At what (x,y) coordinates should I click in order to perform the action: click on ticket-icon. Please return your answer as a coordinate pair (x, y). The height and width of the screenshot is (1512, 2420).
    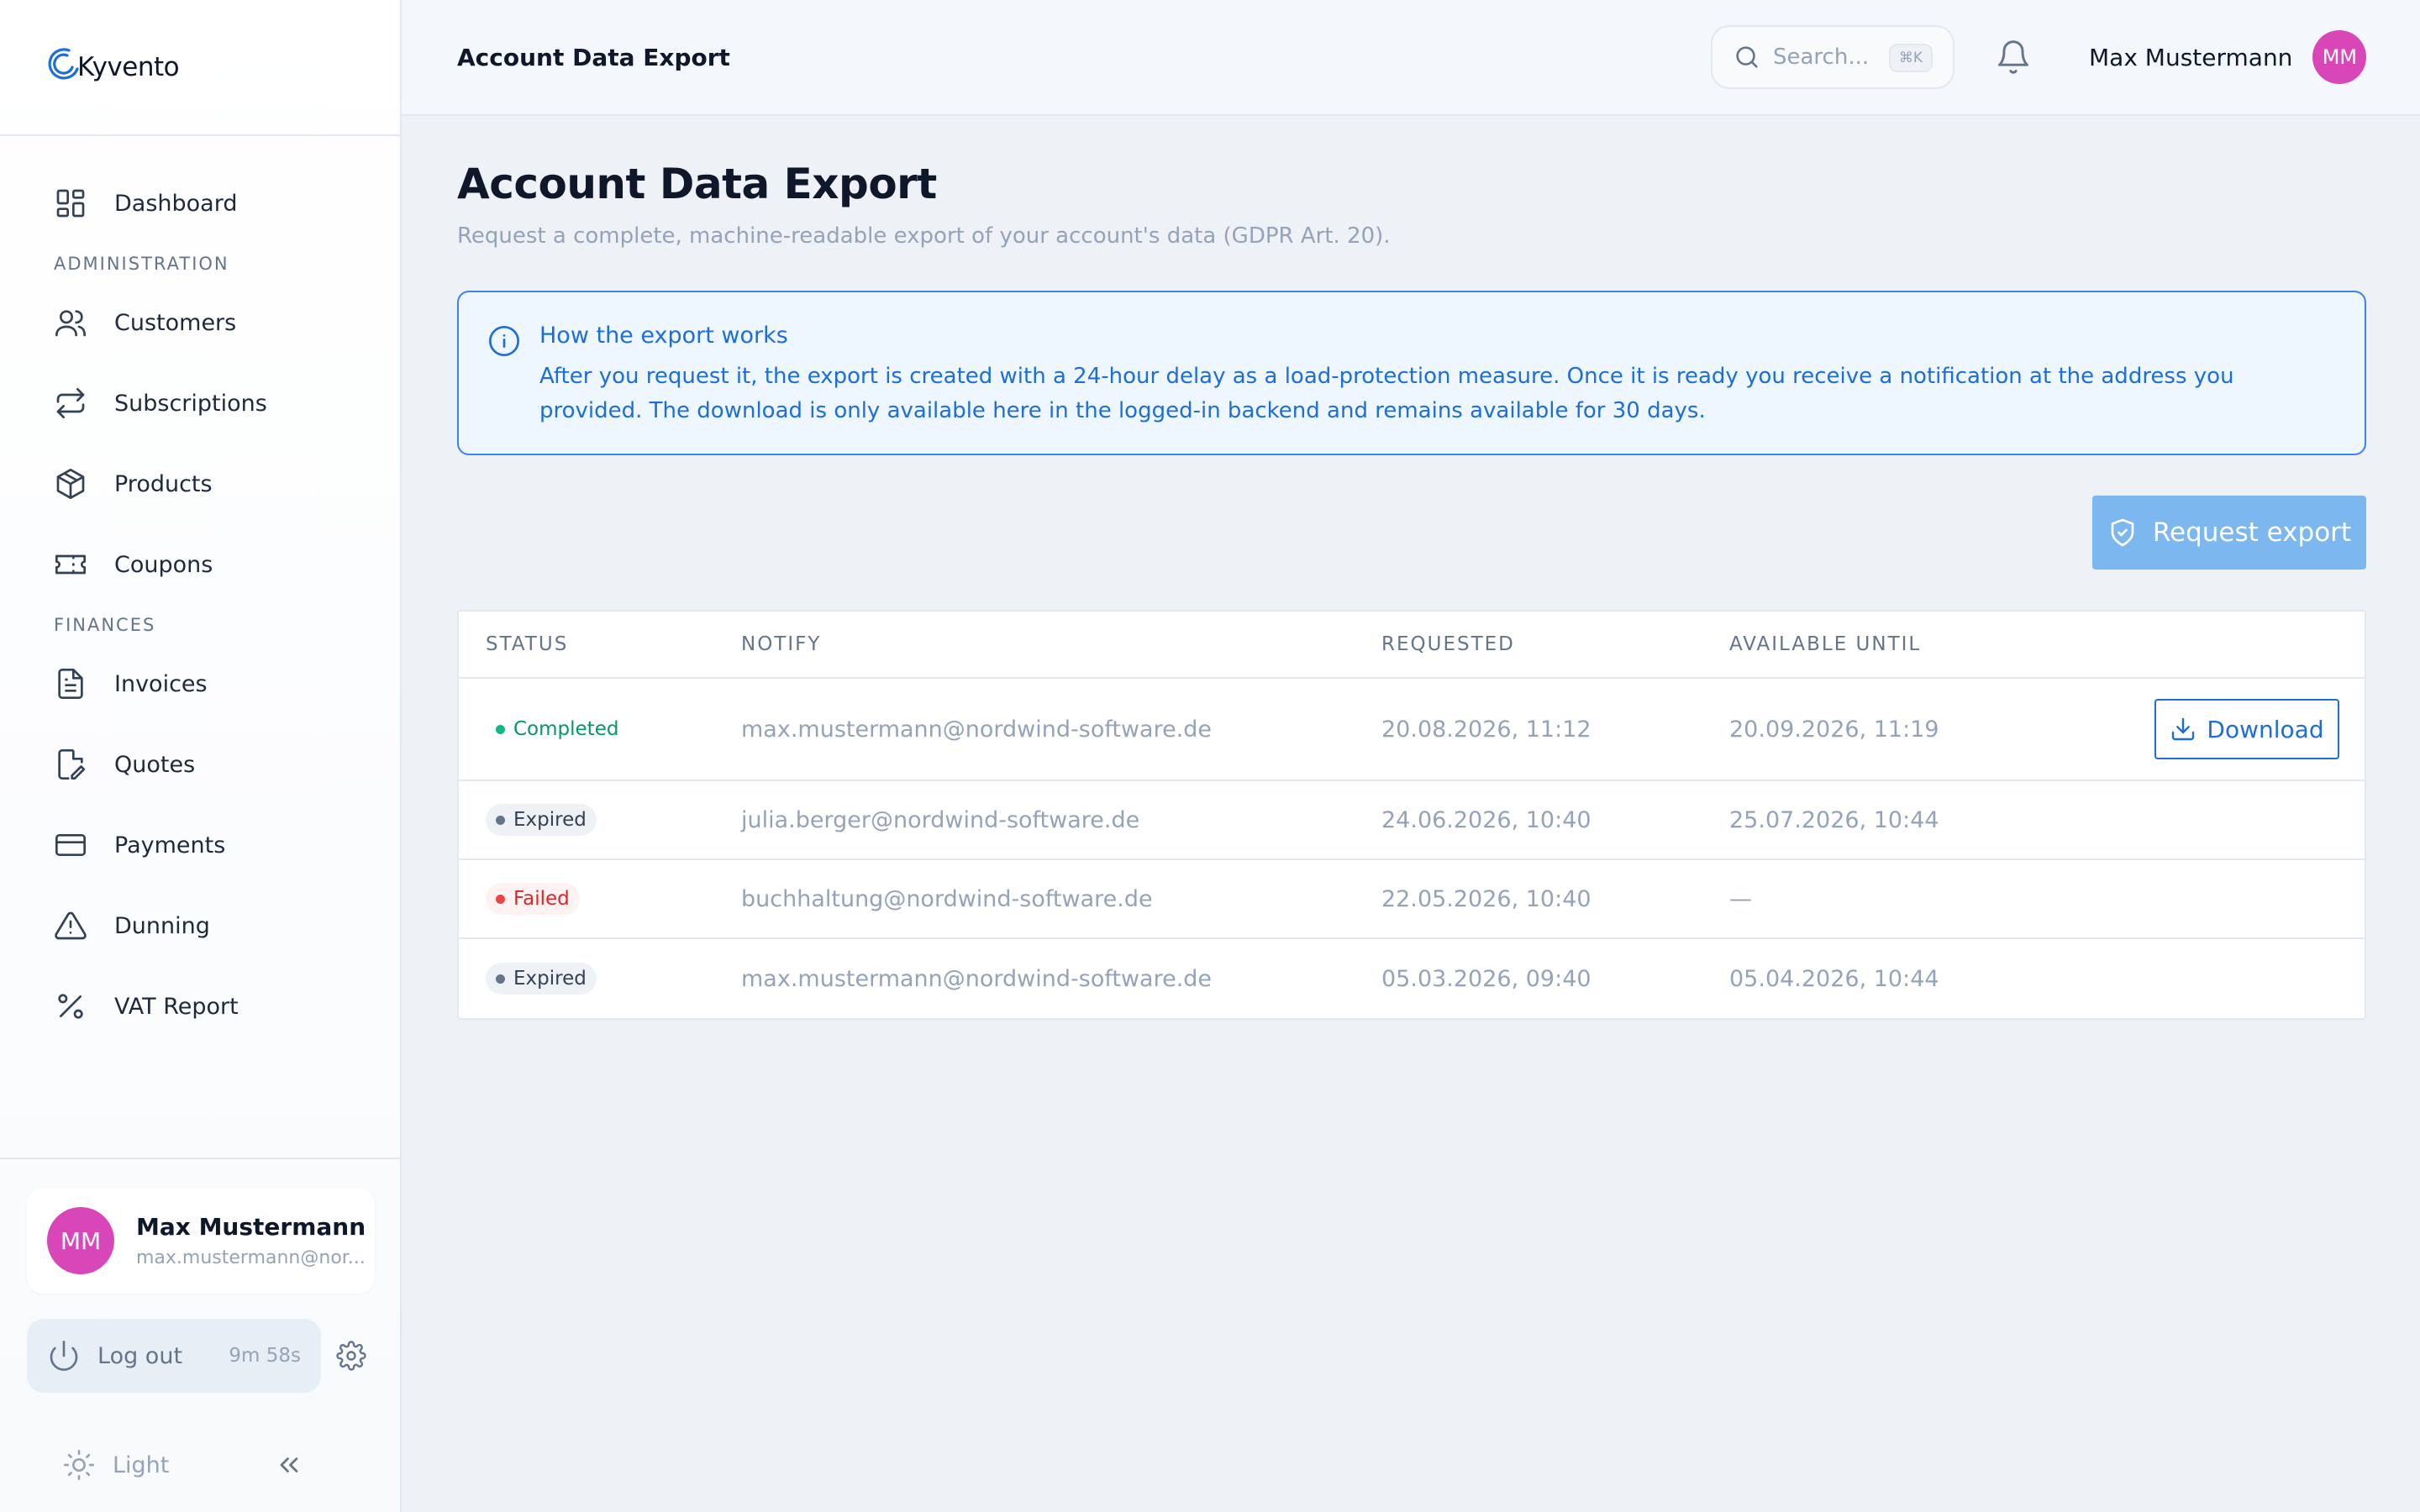
    Looking at the image, I should click on (70, 564).